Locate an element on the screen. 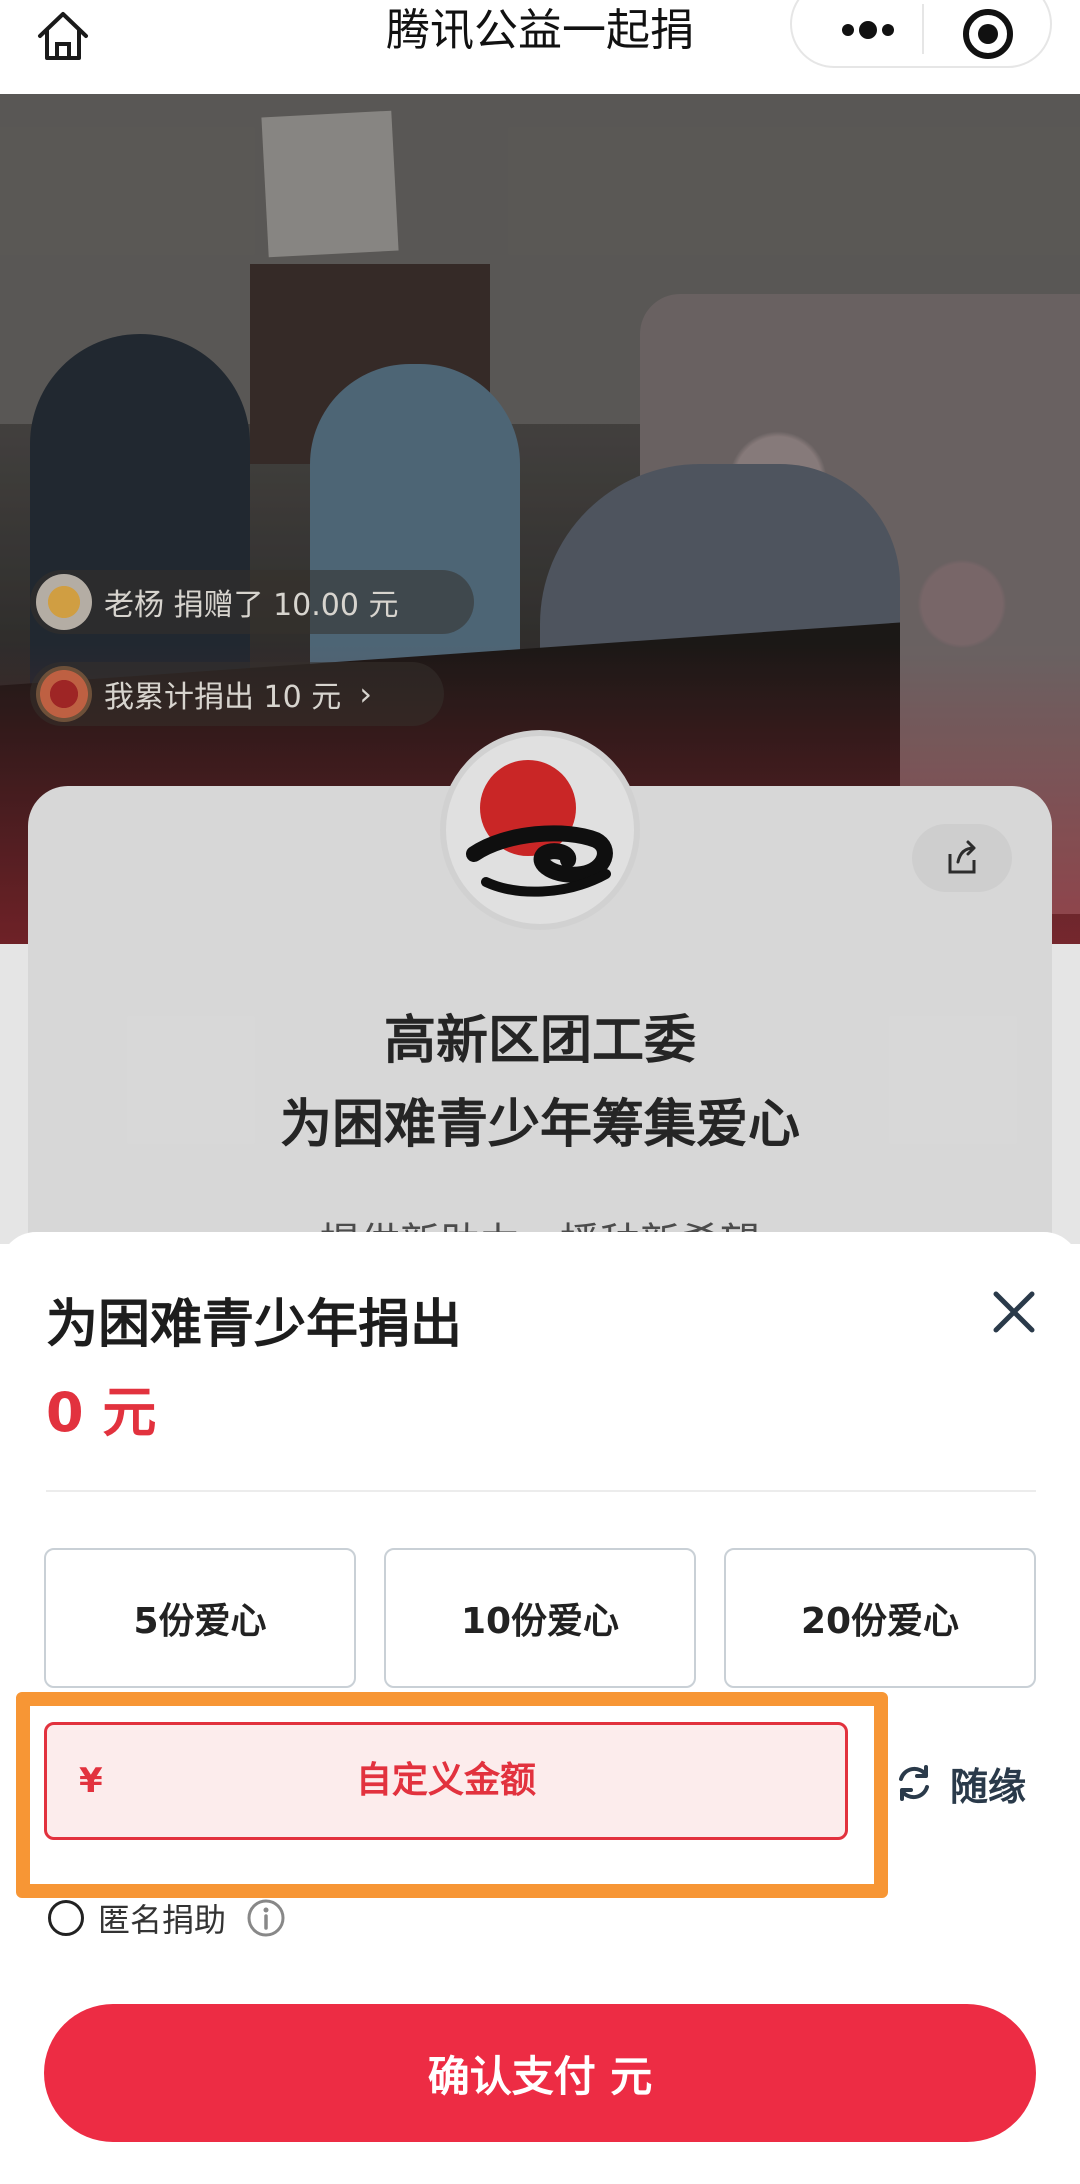 This screenshot has width=1080, height=2184. close-icon is located at coordinates (1014, 1312).